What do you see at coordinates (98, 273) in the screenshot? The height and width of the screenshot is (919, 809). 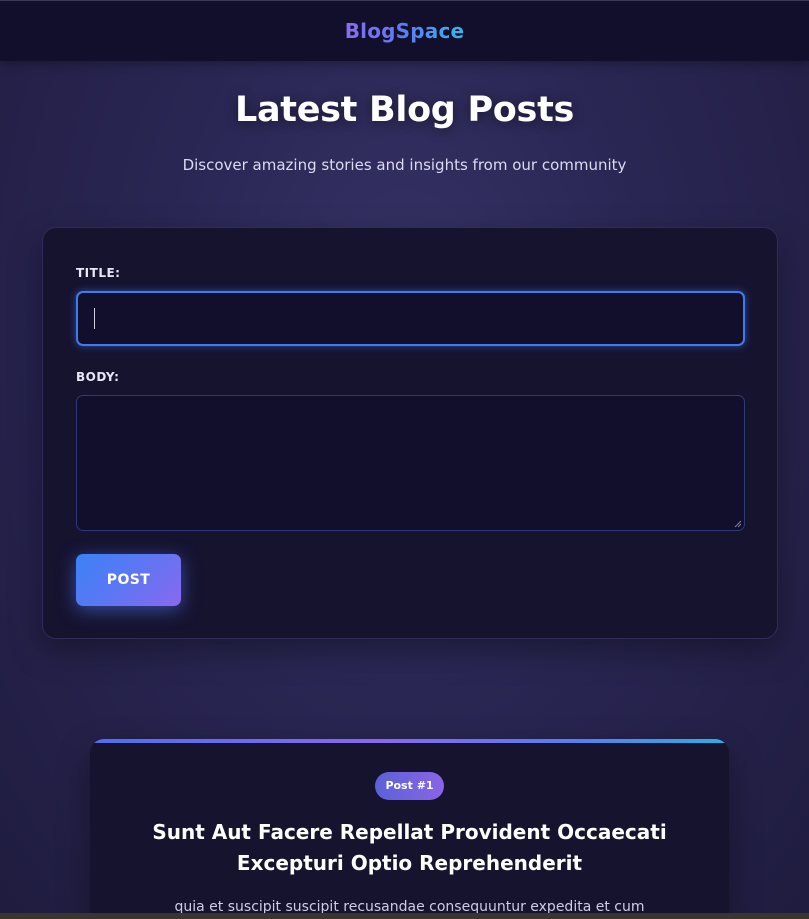 I see `title-label: TITLE:` at bounding box center [98, 273].